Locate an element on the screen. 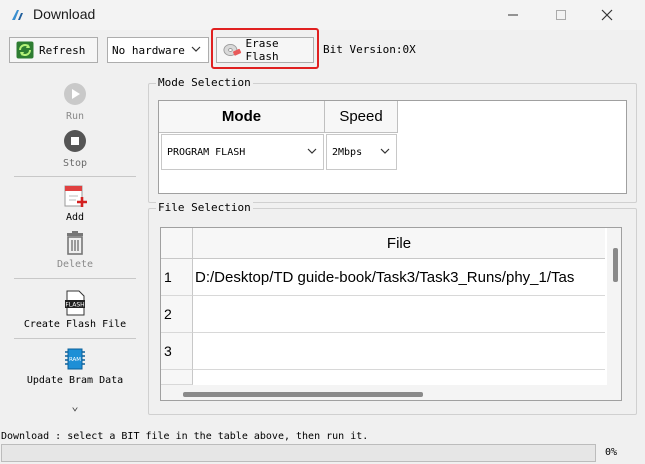 The width and height of the screenshot is (645, 464). mode-table: Mode Speed PROGRAM FLASH 2Mbps is located at coordinates (392, 147).